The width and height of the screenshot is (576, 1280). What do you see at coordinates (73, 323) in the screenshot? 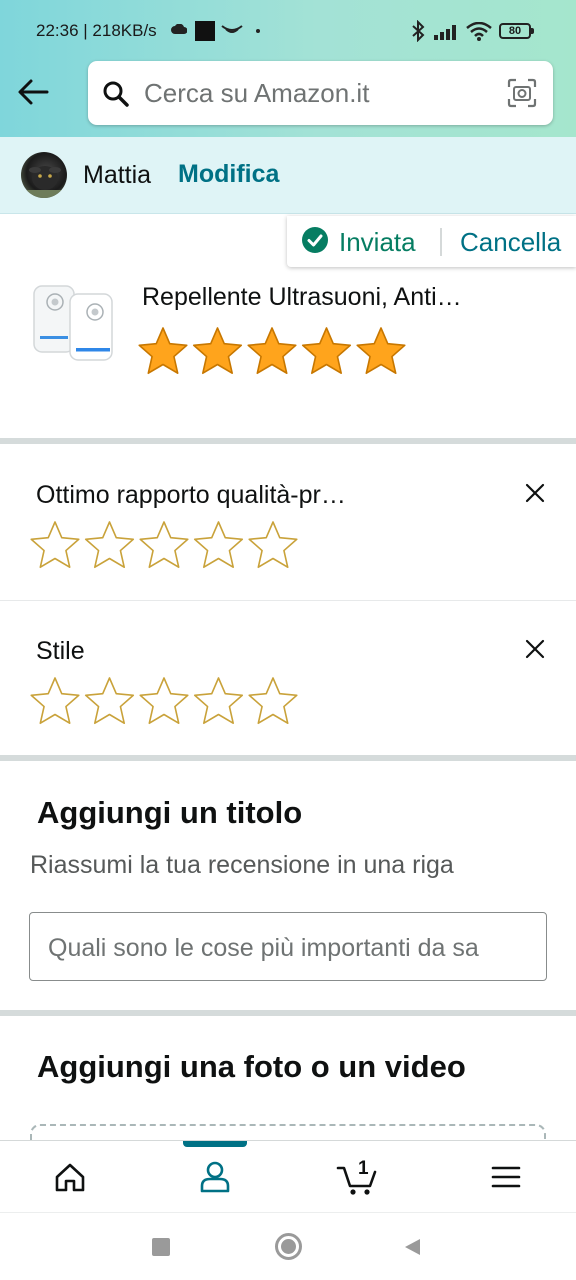
I see `product-image` at bounding box center [73, 323].